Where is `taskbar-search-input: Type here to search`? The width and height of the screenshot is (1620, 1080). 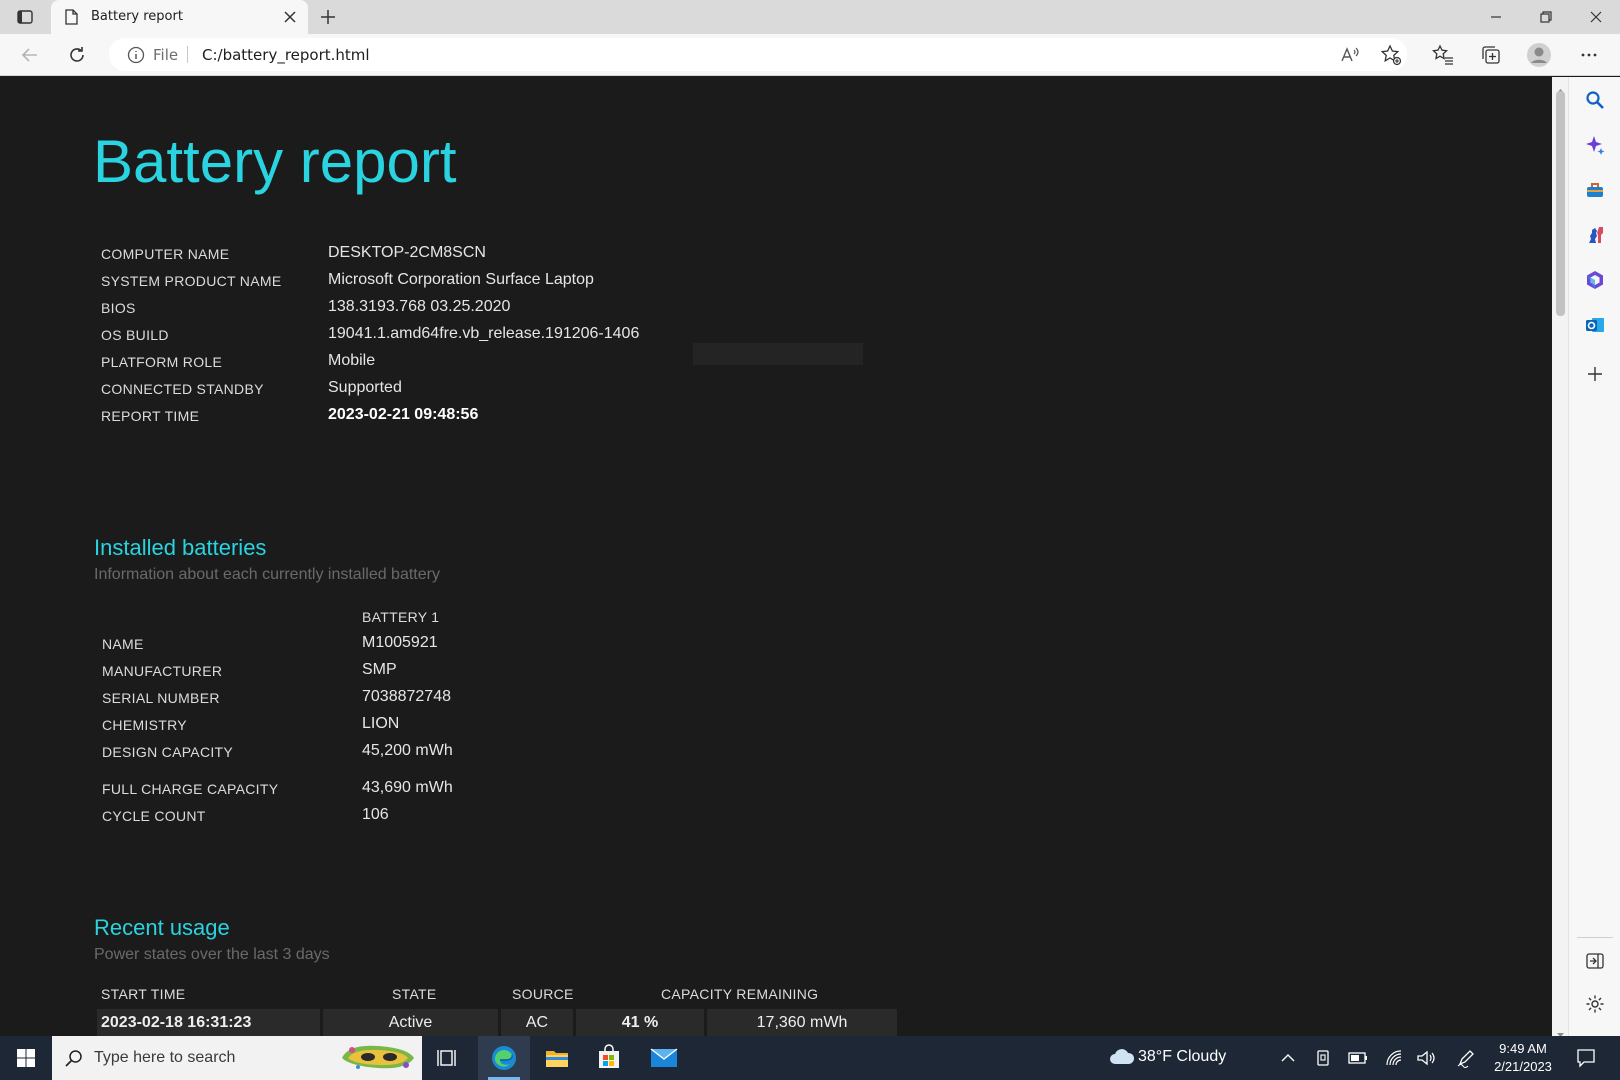
taskbar-search-input: Type here to search is located at coordinates (237, 1058).